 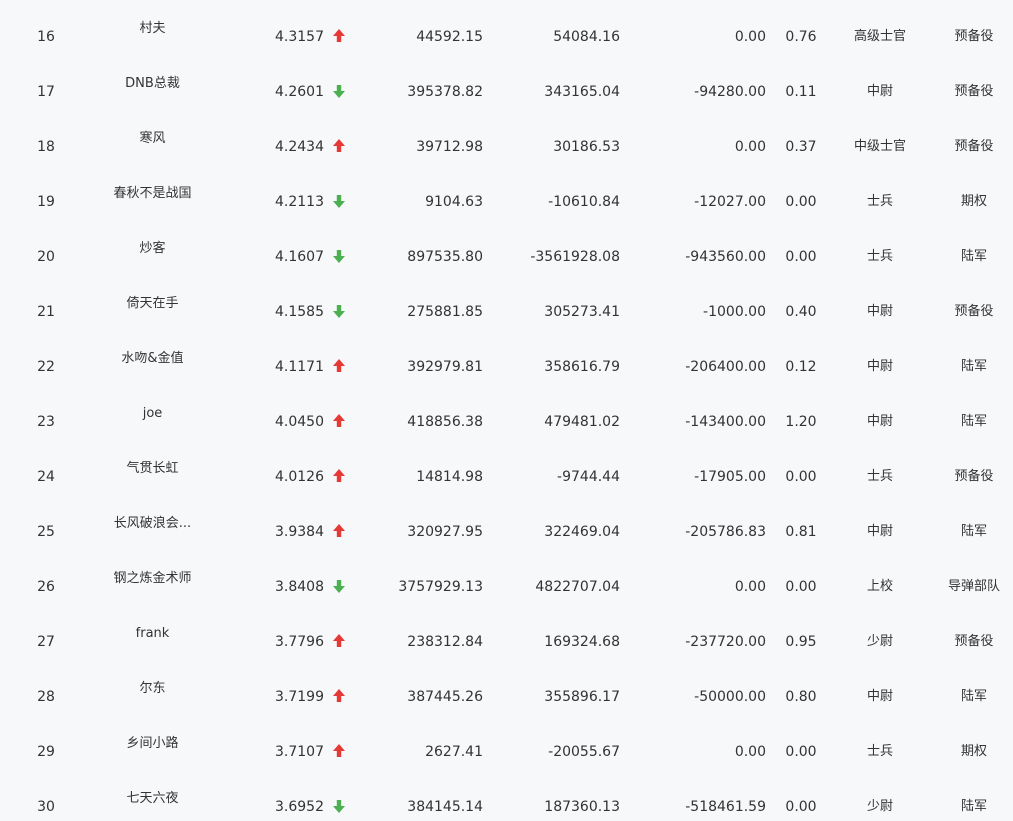 I want to click on value-col-2: 169324.68, so click(x=582, y=642).